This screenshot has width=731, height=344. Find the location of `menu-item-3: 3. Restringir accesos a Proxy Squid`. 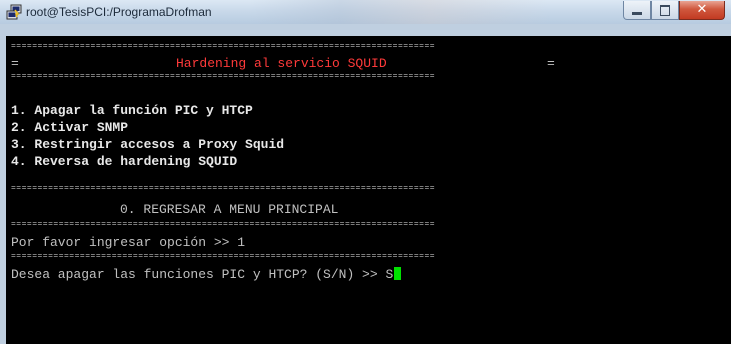

menu-item-3: 3. Restringir accesos a Proxy Squid is located at coordinates (148, 144).